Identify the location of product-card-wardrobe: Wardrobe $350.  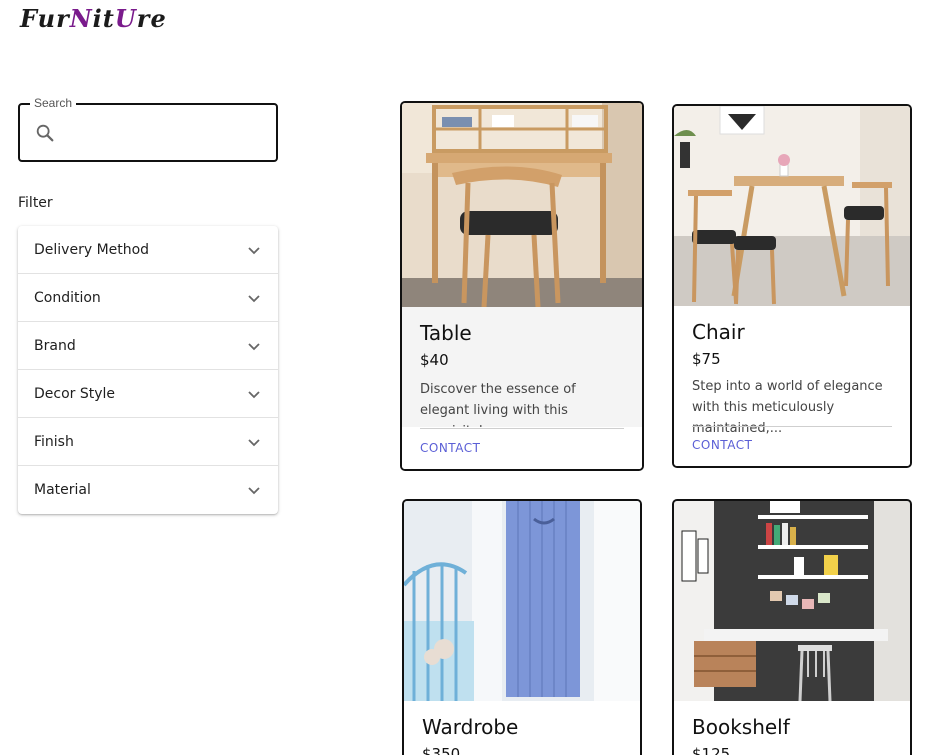
(522, 627).